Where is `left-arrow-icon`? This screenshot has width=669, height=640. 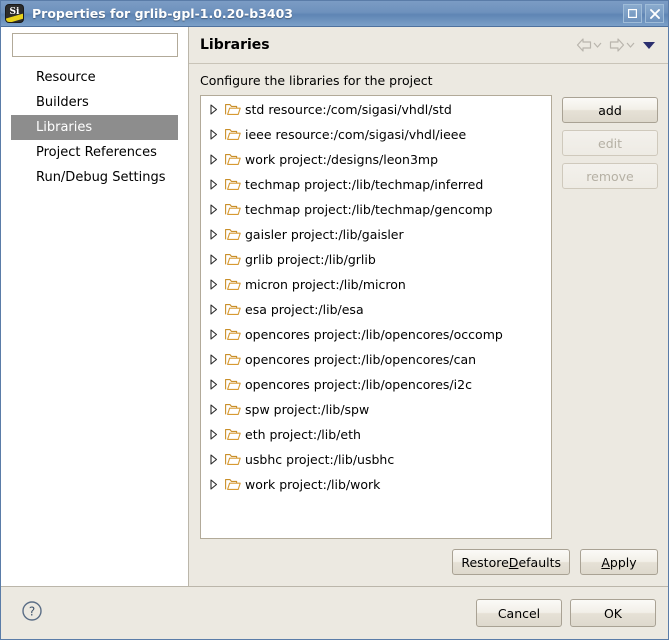 left-arrow-icon is located at coordinates (584, 45).